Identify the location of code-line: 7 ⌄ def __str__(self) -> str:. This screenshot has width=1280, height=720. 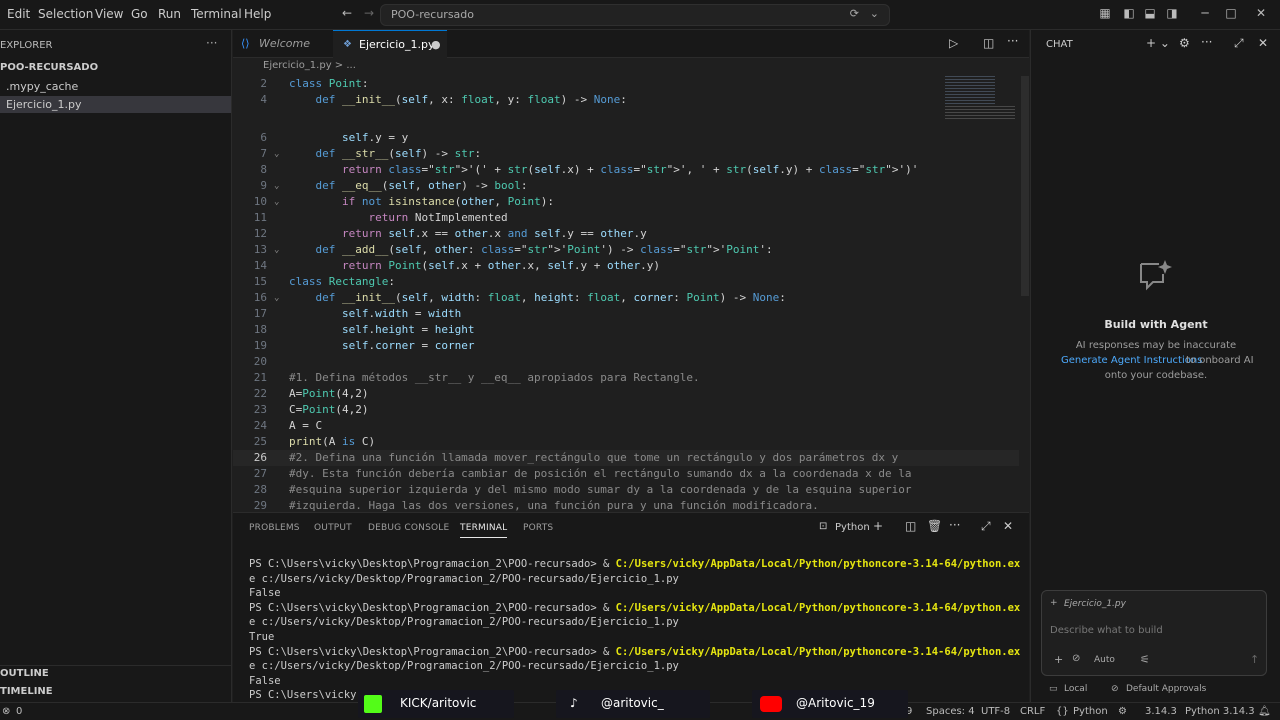
(631, 154).